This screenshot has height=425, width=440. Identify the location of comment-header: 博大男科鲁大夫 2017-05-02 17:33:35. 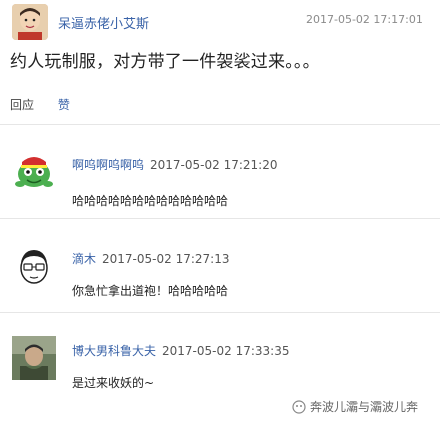
(180, 350).